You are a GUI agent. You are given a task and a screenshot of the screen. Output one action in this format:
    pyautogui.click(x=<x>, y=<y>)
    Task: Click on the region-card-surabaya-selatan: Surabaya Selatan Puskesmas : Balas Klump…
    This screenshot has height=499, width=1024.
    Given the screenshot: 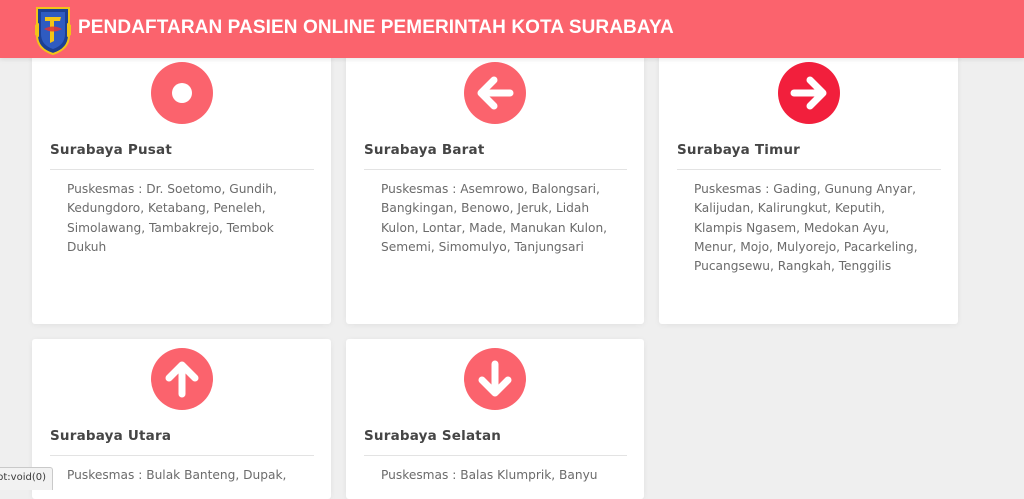 What is the action you would take?
    pyautogui.click(x=495, y=419)
    